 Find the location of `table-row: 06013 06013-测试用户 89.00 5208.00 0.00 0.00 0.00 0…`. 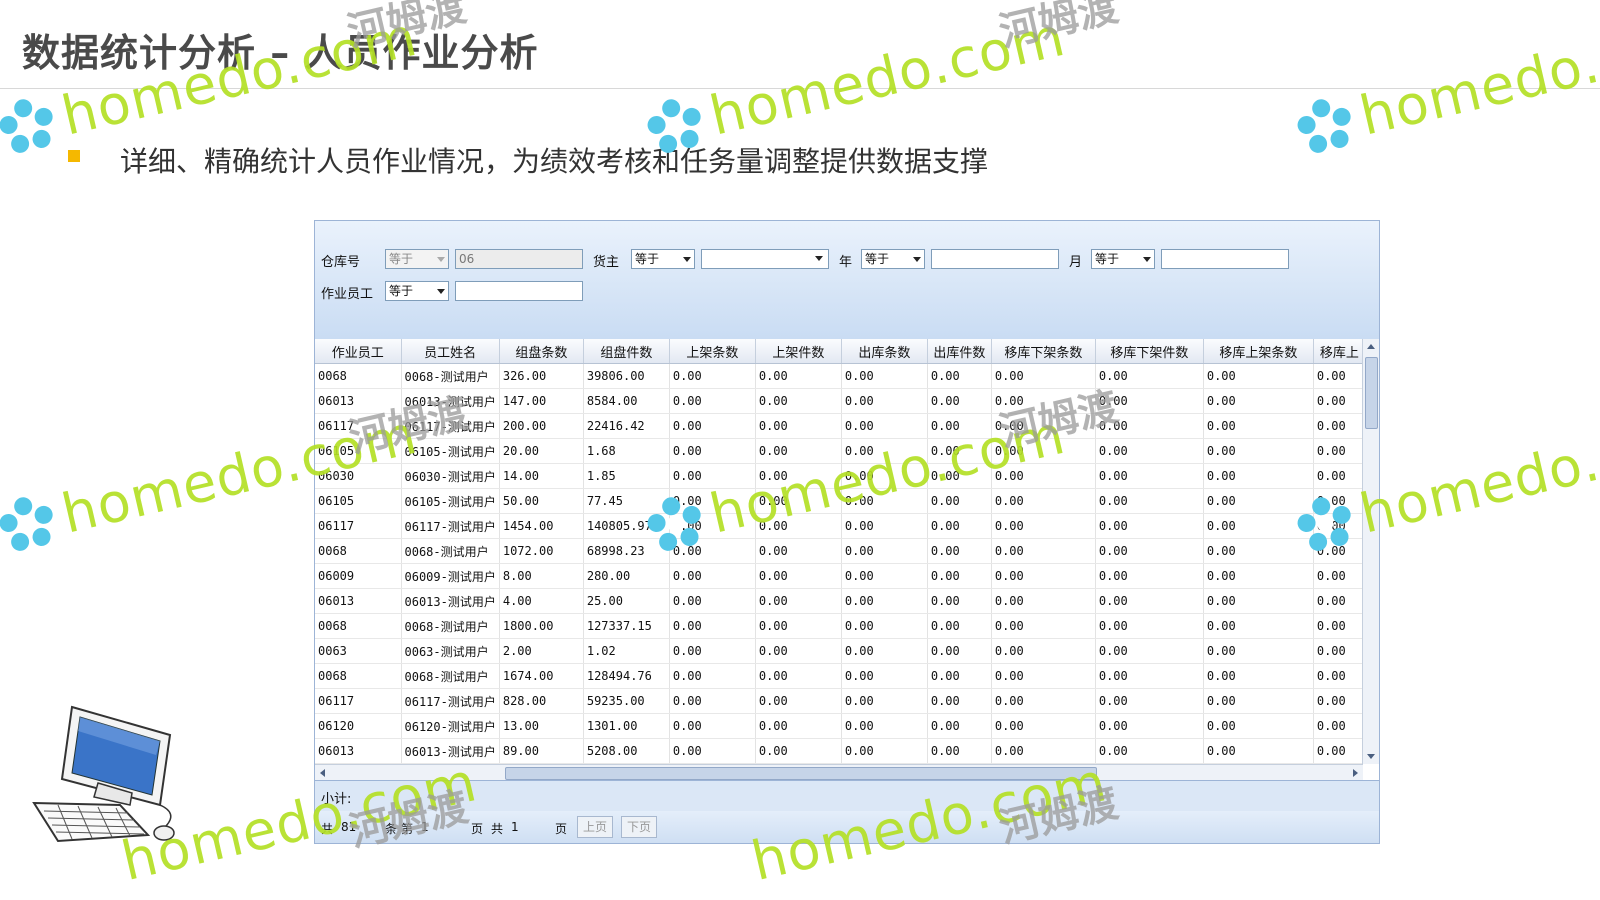

table-row: 06013 06013-测试用户 89.00 5208.00 0.00 0.00 0.00 0… is located at coordinates (840, 751).